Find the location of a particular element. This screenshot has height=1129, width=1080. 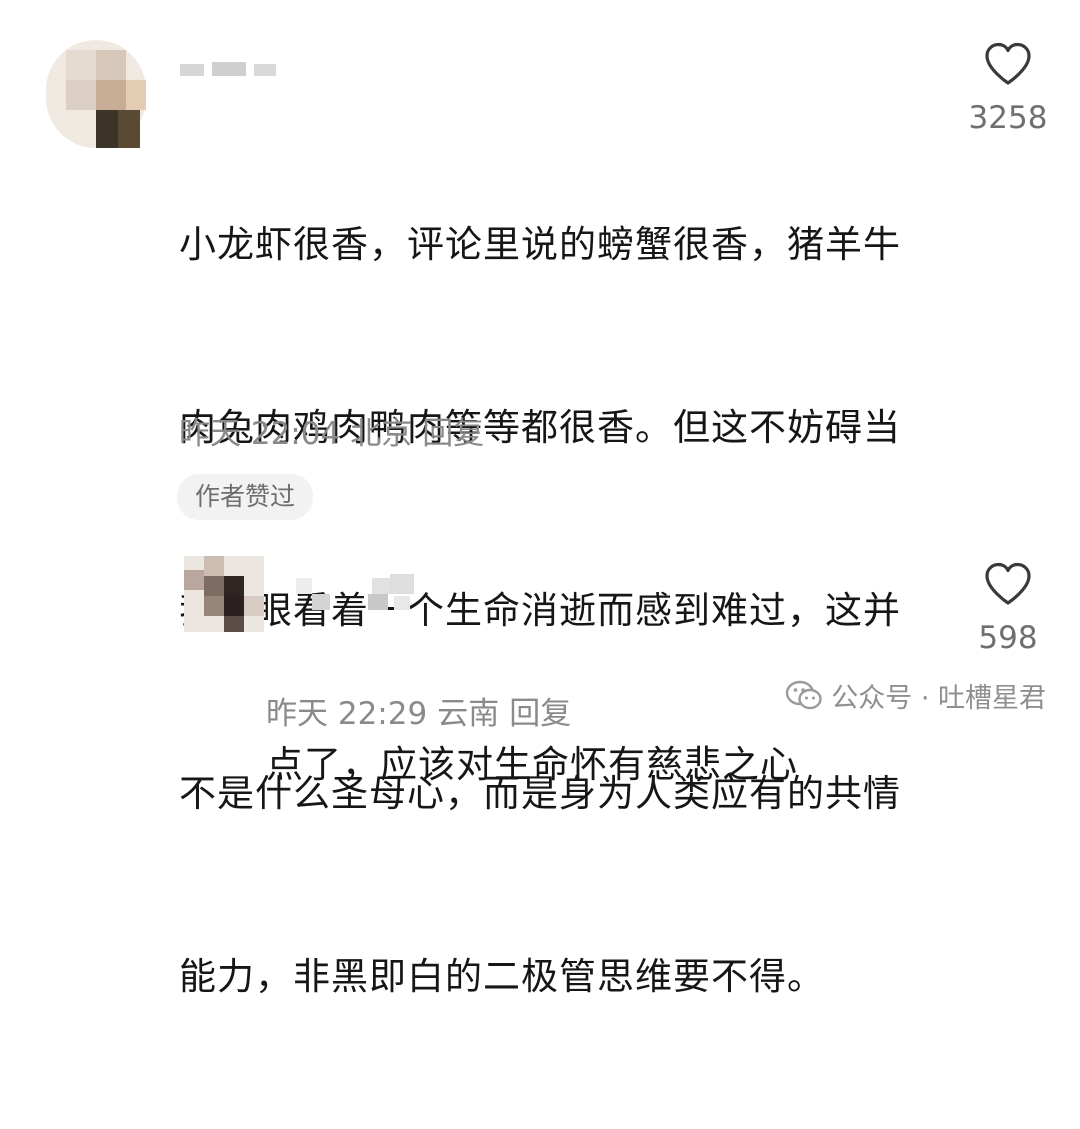

comment-date: 昨天 22:29 is located at coordinates (347, 714).